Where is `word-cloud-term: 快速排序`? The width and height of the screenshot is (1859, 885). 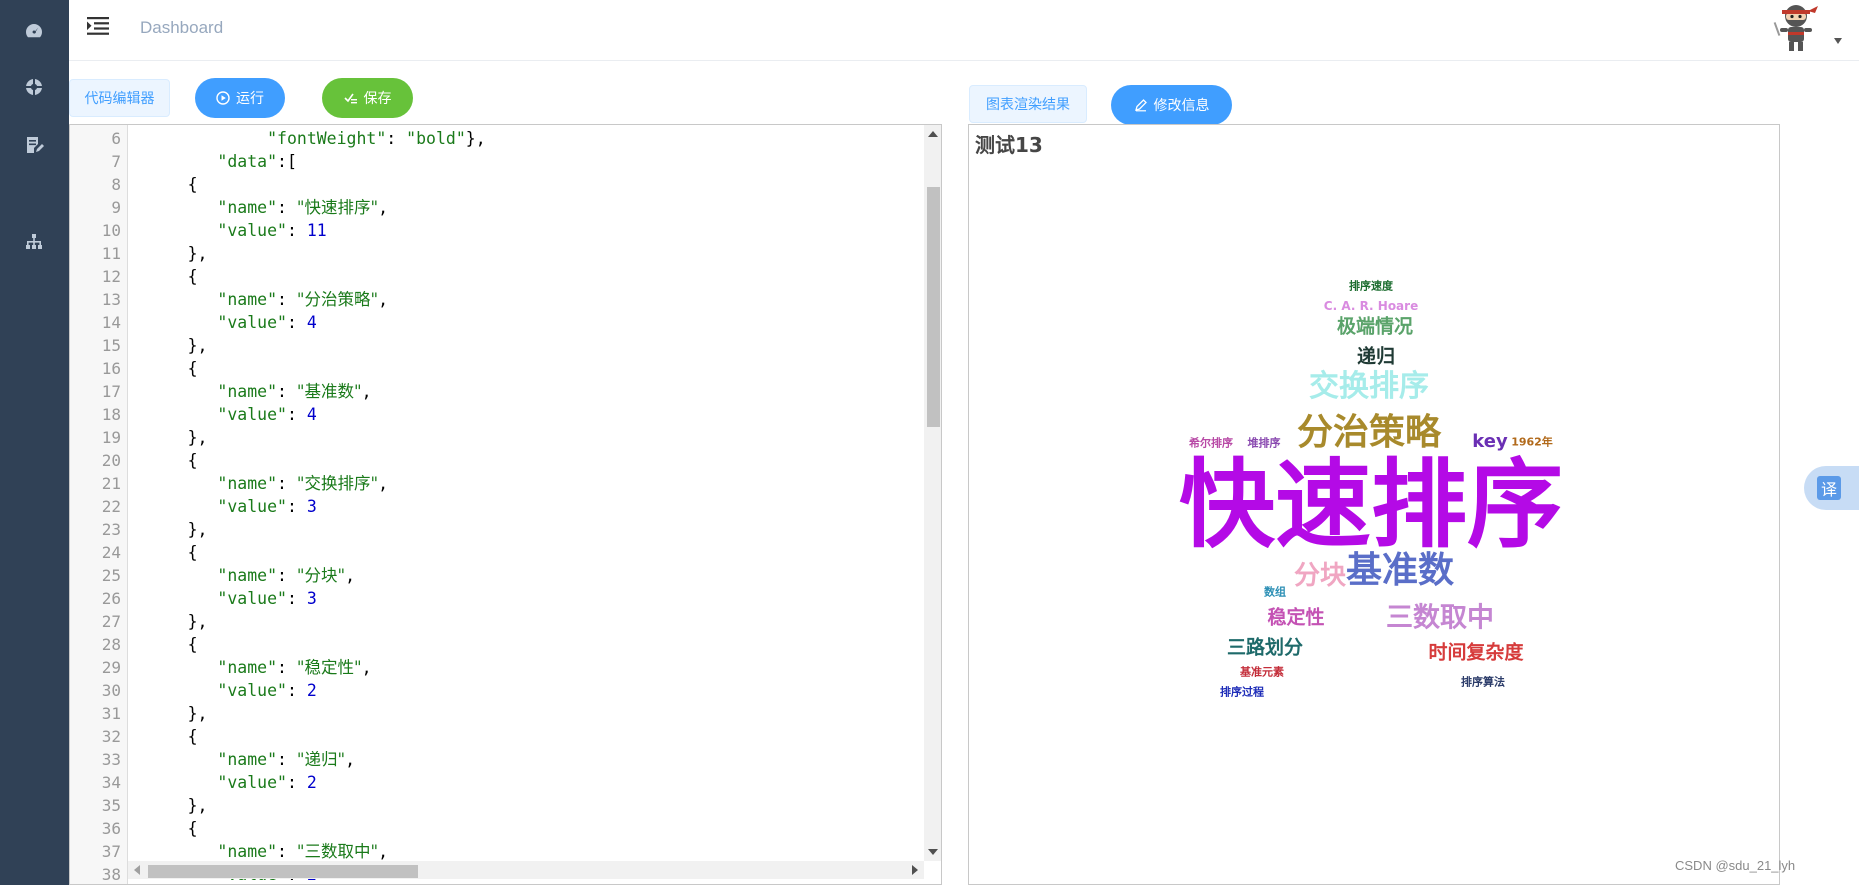 word-cloud-term: 快速排序 is located at coordinates (1371, 505).